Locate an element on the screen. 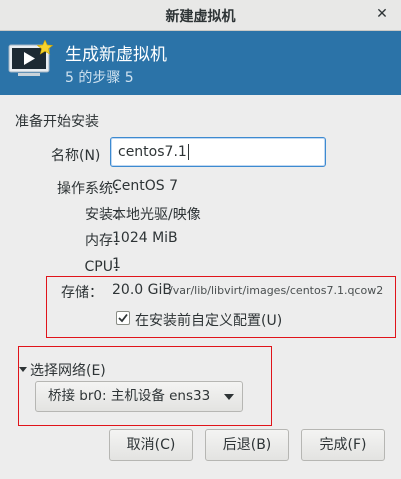  network-source-select: 桥接 br0: 主机设备 ens33 is located at coordinates (139, 396).